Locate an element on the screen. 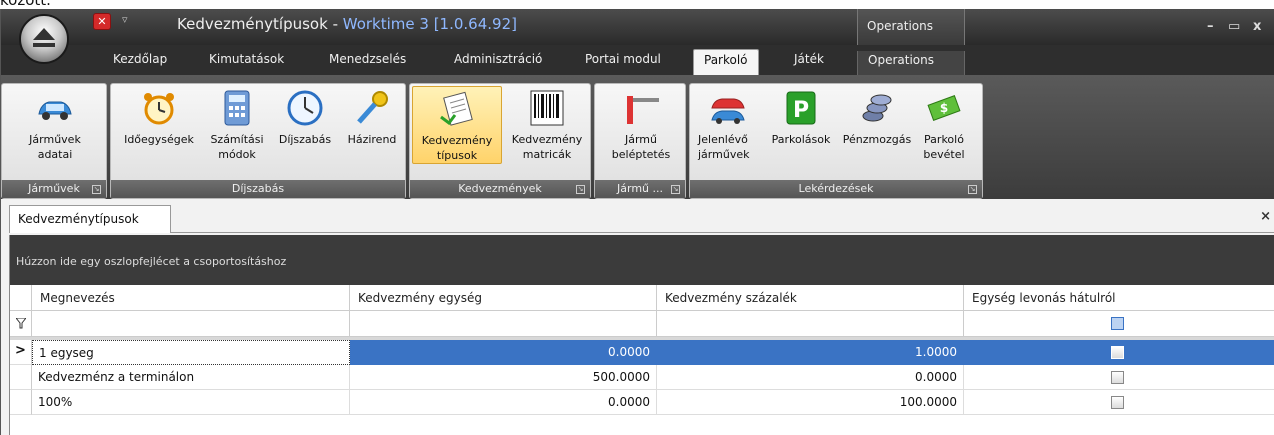 This screenshot has height=435, width=1274. eject-icon is located at coordinates (44, 34).